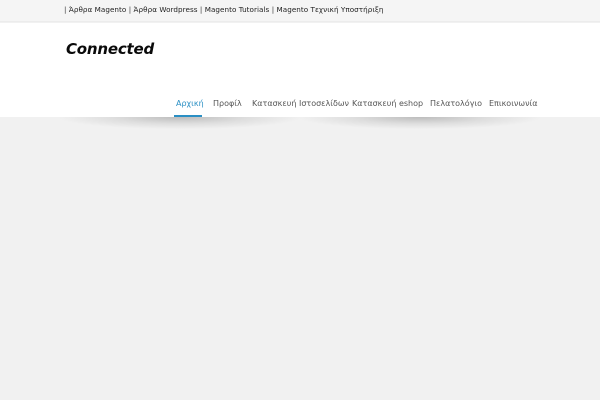 The image size is (600, 400). What do you see at coordinates (513, 108) in the screenshot?
I see `nav-item-contact: Επικοινωνία` at bounding box center [513, 108].